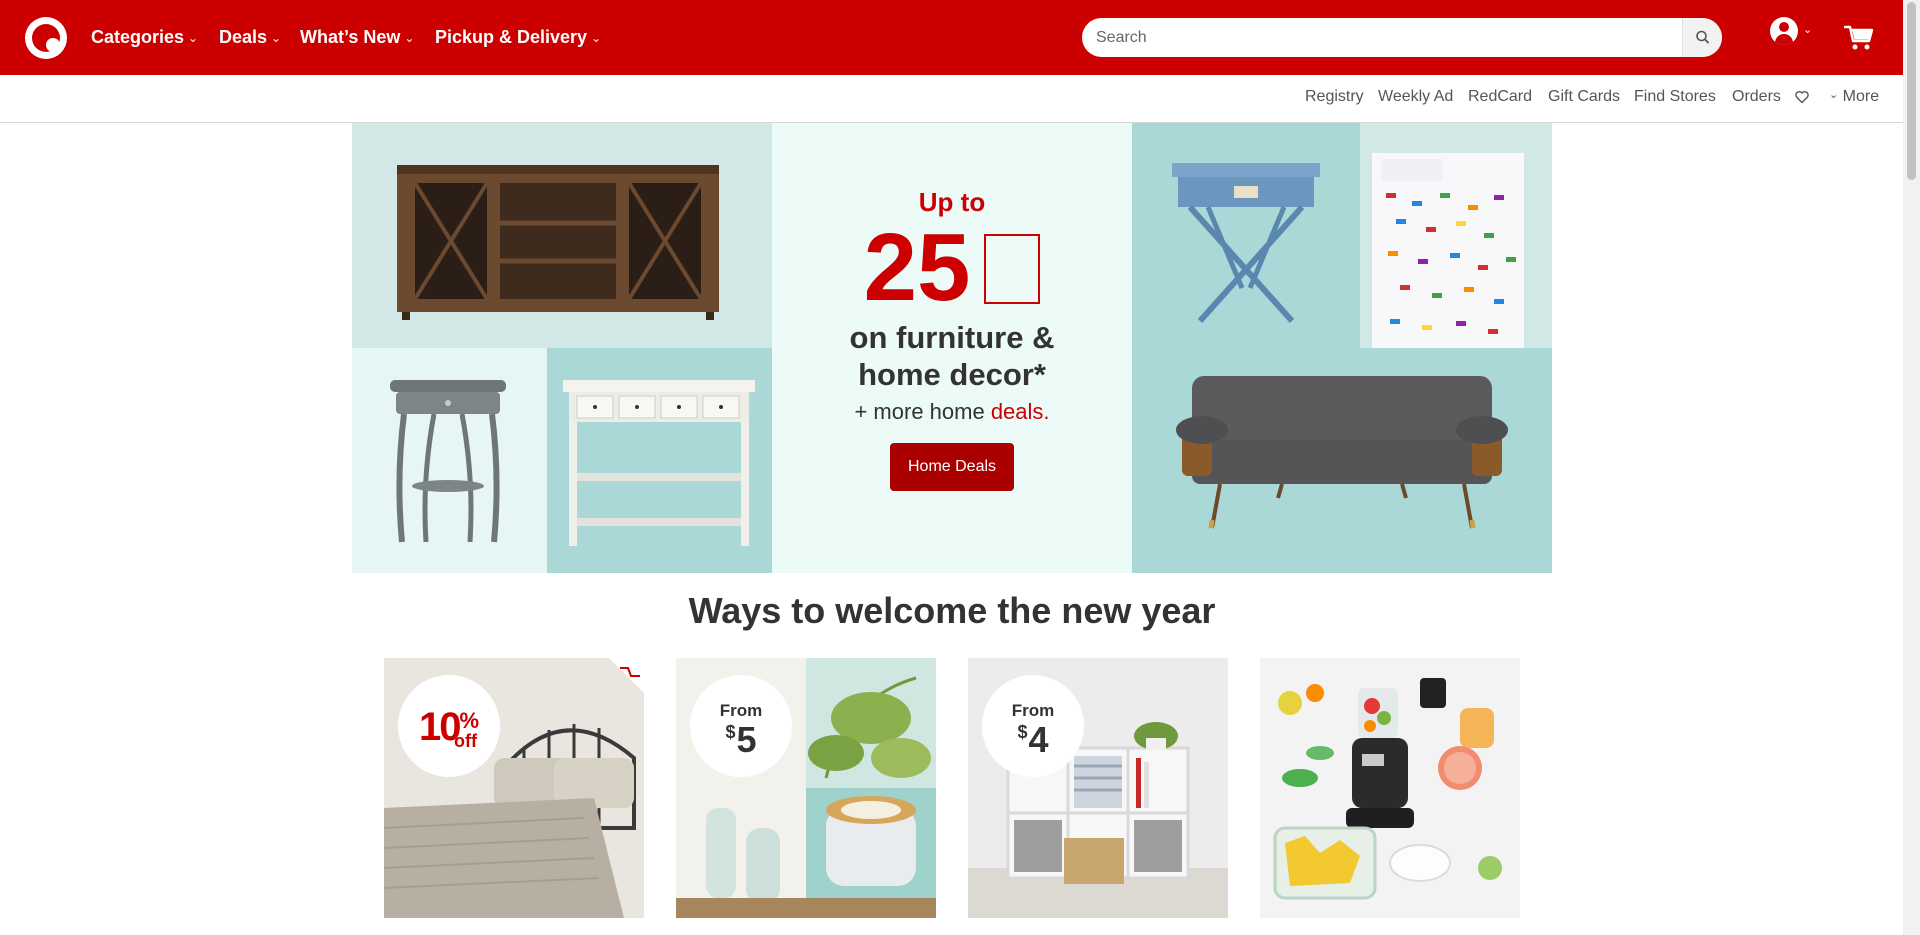 This screenshot has width=1920, height=935. Describe the element at coordinates (1911, 467) in the screenshot. I see `page-scrollbar` at that location.